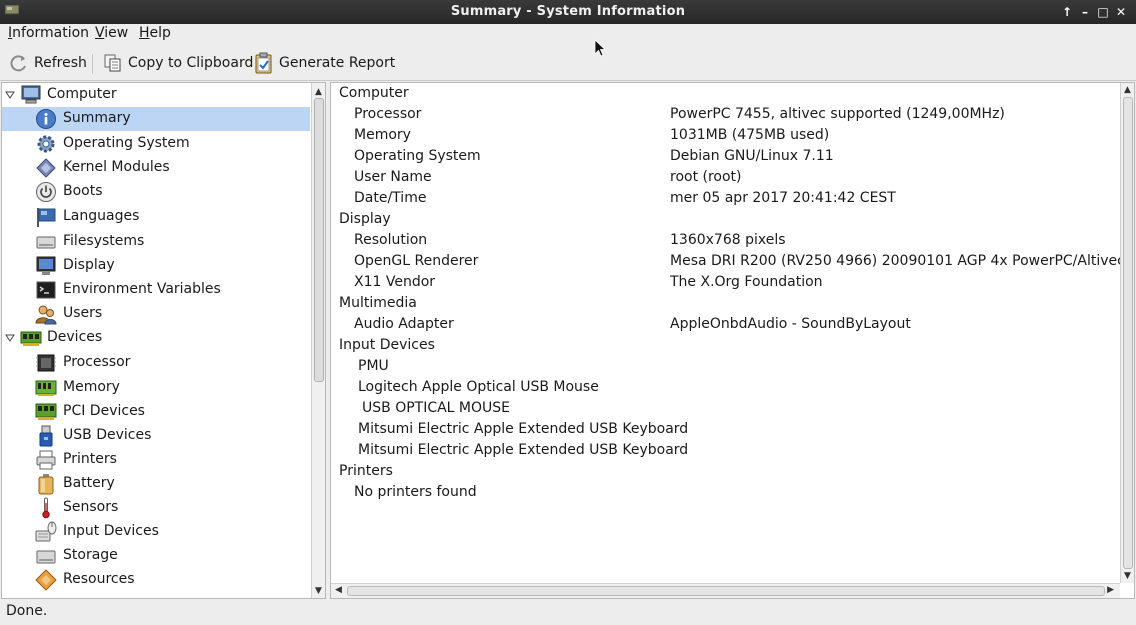  I want to click on battery-icon, so click(46, 484).